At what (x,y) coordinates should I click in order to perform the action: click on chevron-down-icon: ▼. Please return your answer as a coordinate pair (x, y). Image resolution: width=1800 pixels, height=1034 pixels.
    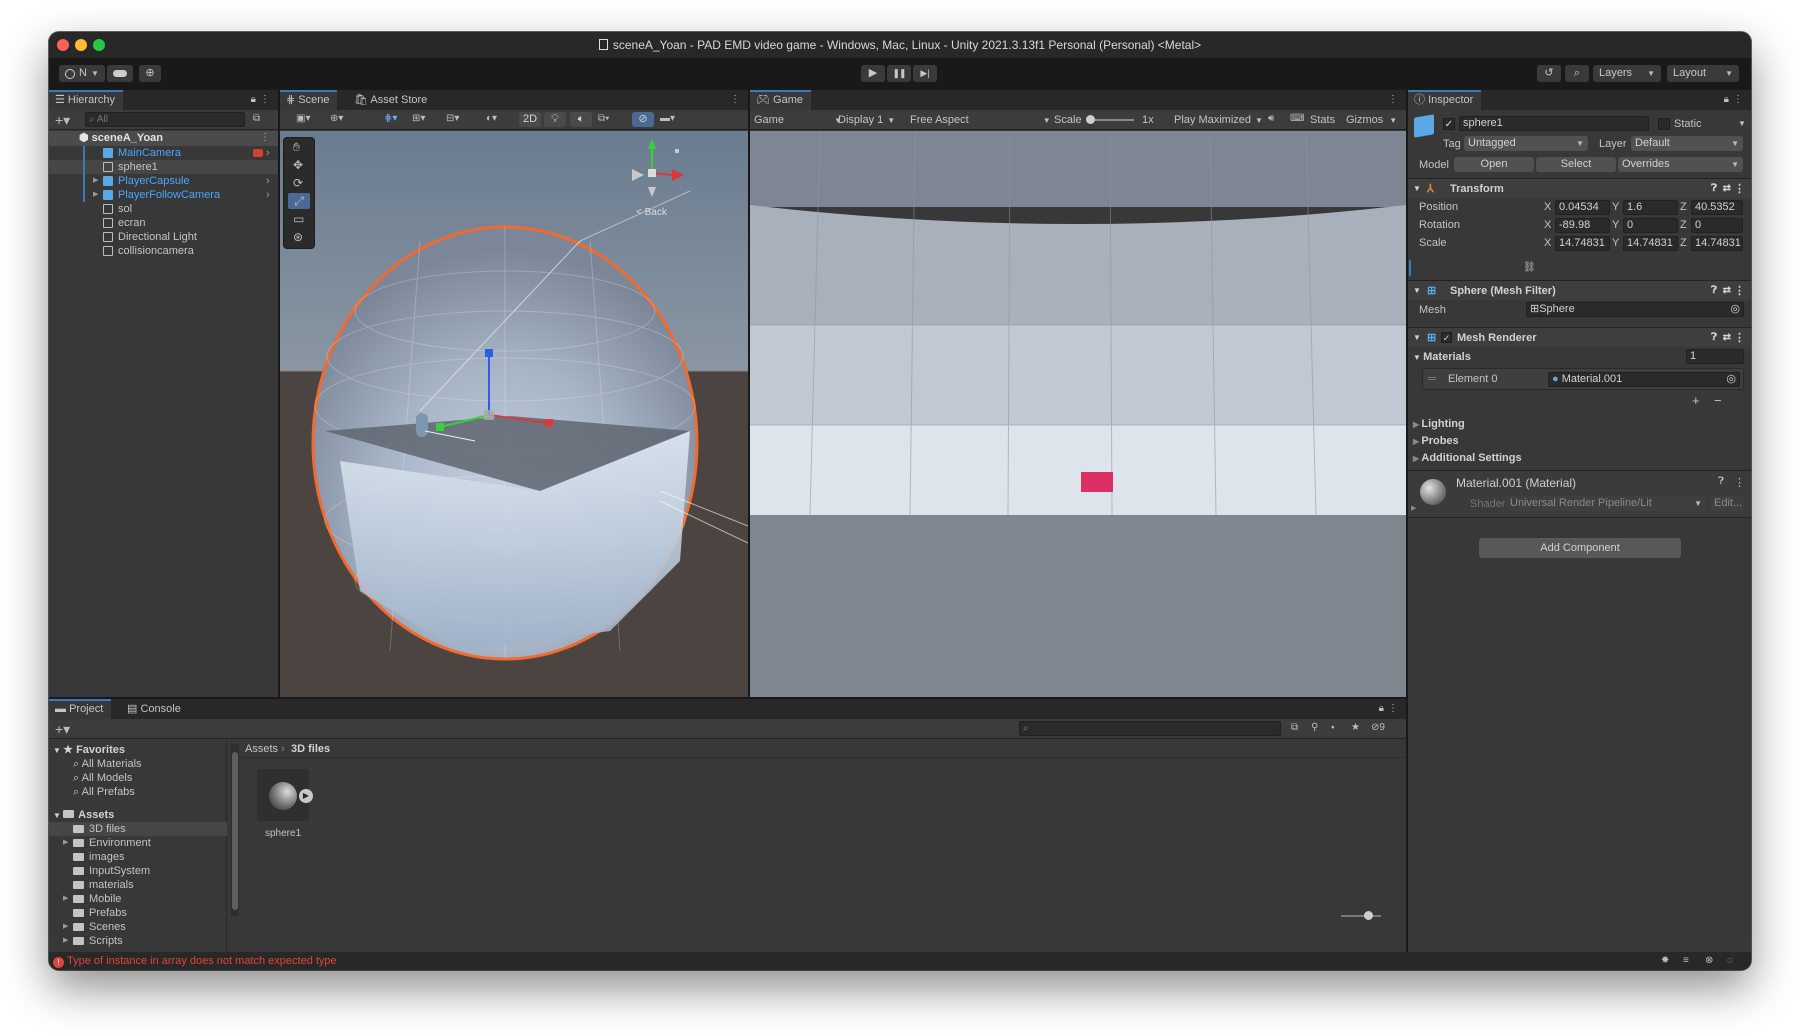
    Looking at the image, I should click on (1742, 123).